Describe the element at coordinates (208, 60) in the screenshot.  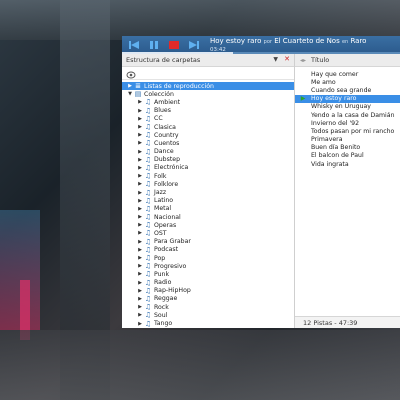
I see `pane-header: Estructura de carpetas ▼ ✕` at that location.